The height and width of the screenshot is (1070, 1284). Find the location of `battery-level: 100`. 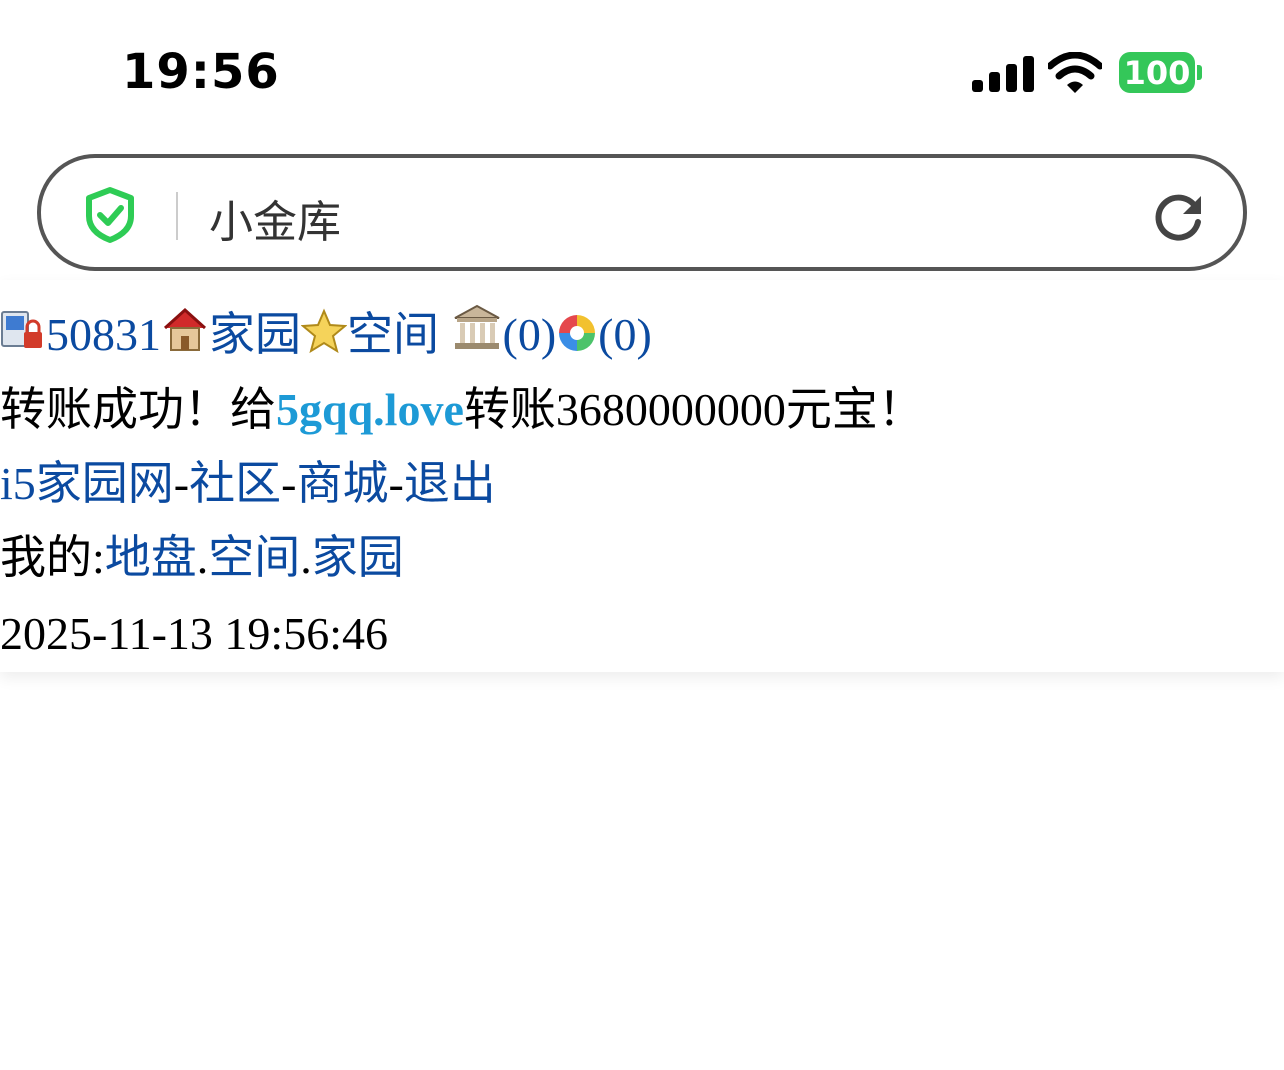

battery-level: 100 is located at coordinates (1157, 72).